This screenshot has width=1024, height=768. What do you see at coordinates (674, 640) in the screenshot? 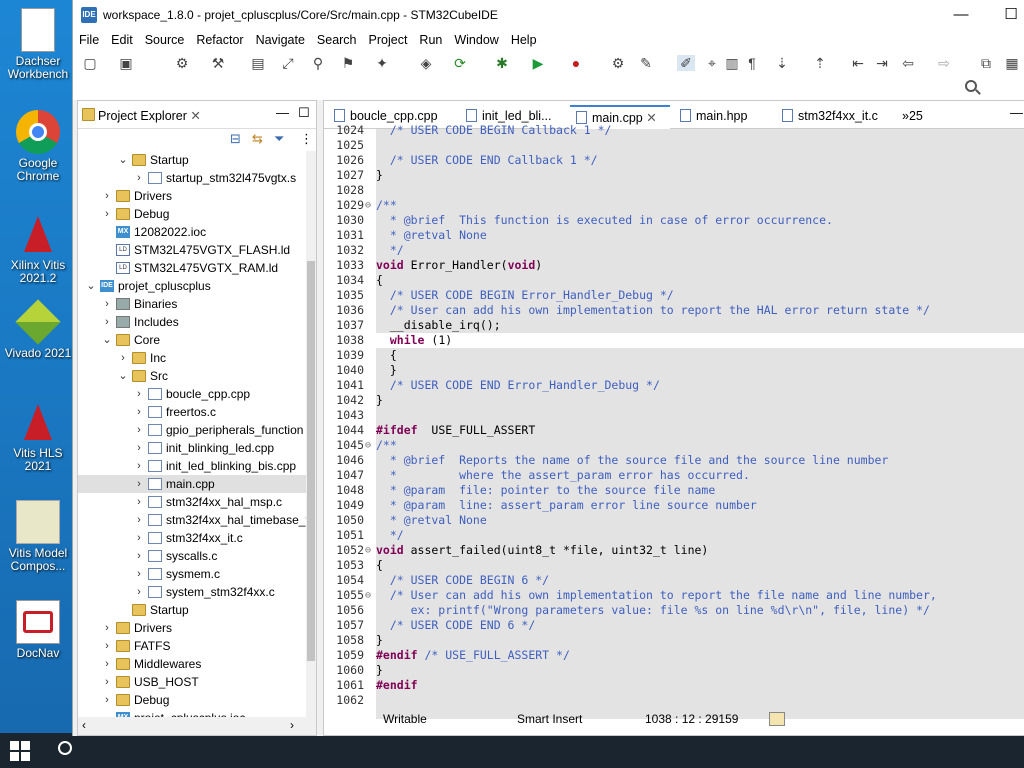
I see `code-line: 1058}` at bounding box center [674, 640].